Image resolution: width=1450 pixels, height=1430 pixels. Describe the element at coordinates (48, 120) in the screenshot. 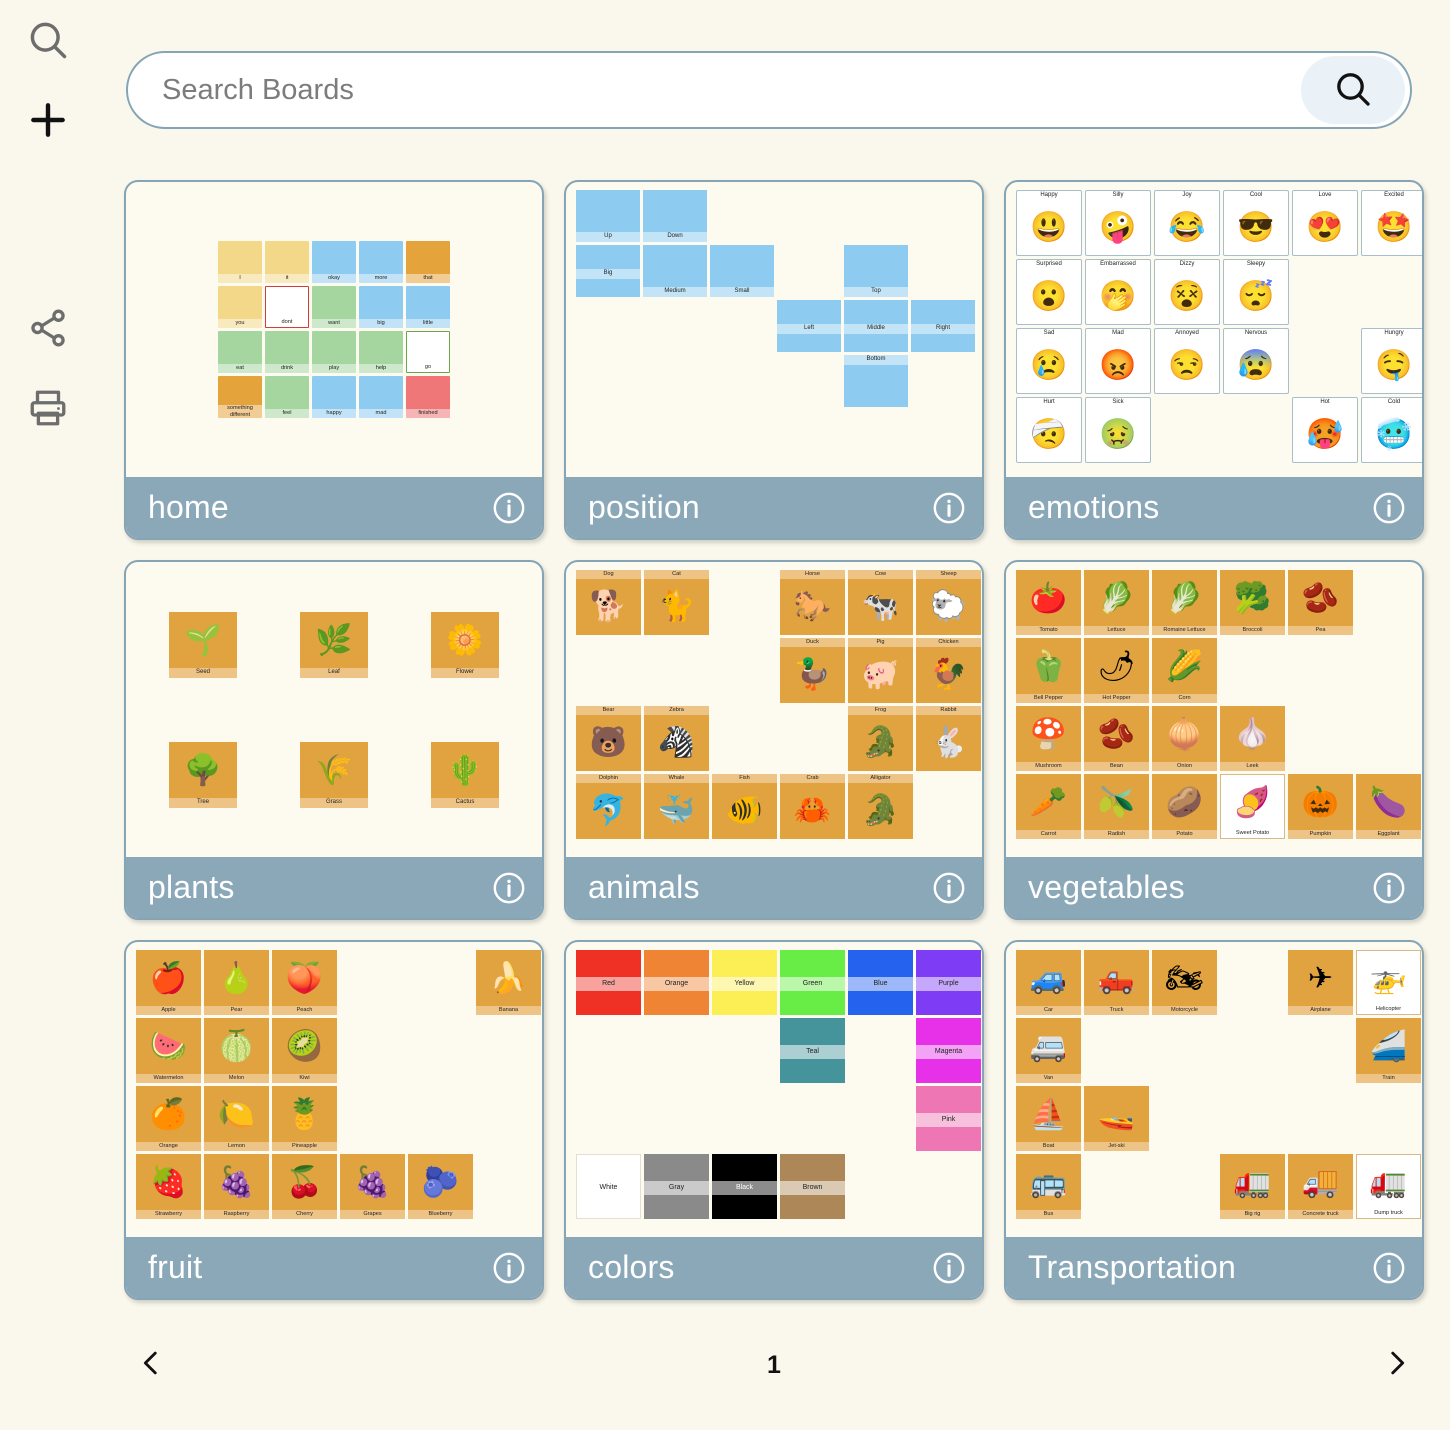

I see `sidebar-add-button` at that location.